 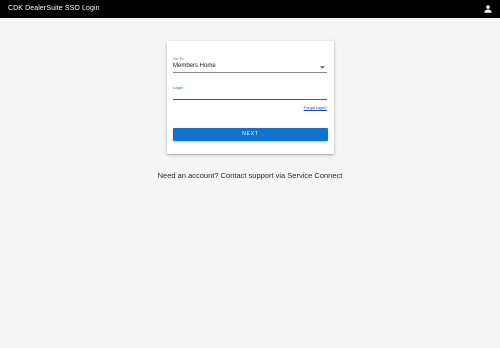 I want to click on app-title: CDK DealerSuite SSO Login, so click(x=54, y=8).